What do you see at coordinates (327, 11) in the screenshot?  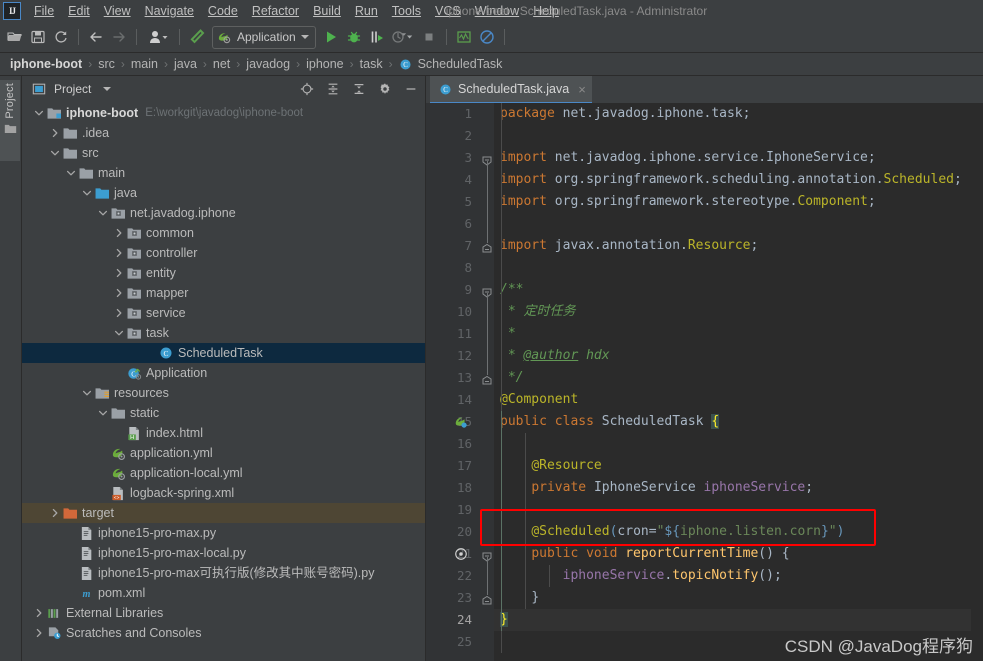 I see `menu-build: Build` at bounding box center [327, 11].